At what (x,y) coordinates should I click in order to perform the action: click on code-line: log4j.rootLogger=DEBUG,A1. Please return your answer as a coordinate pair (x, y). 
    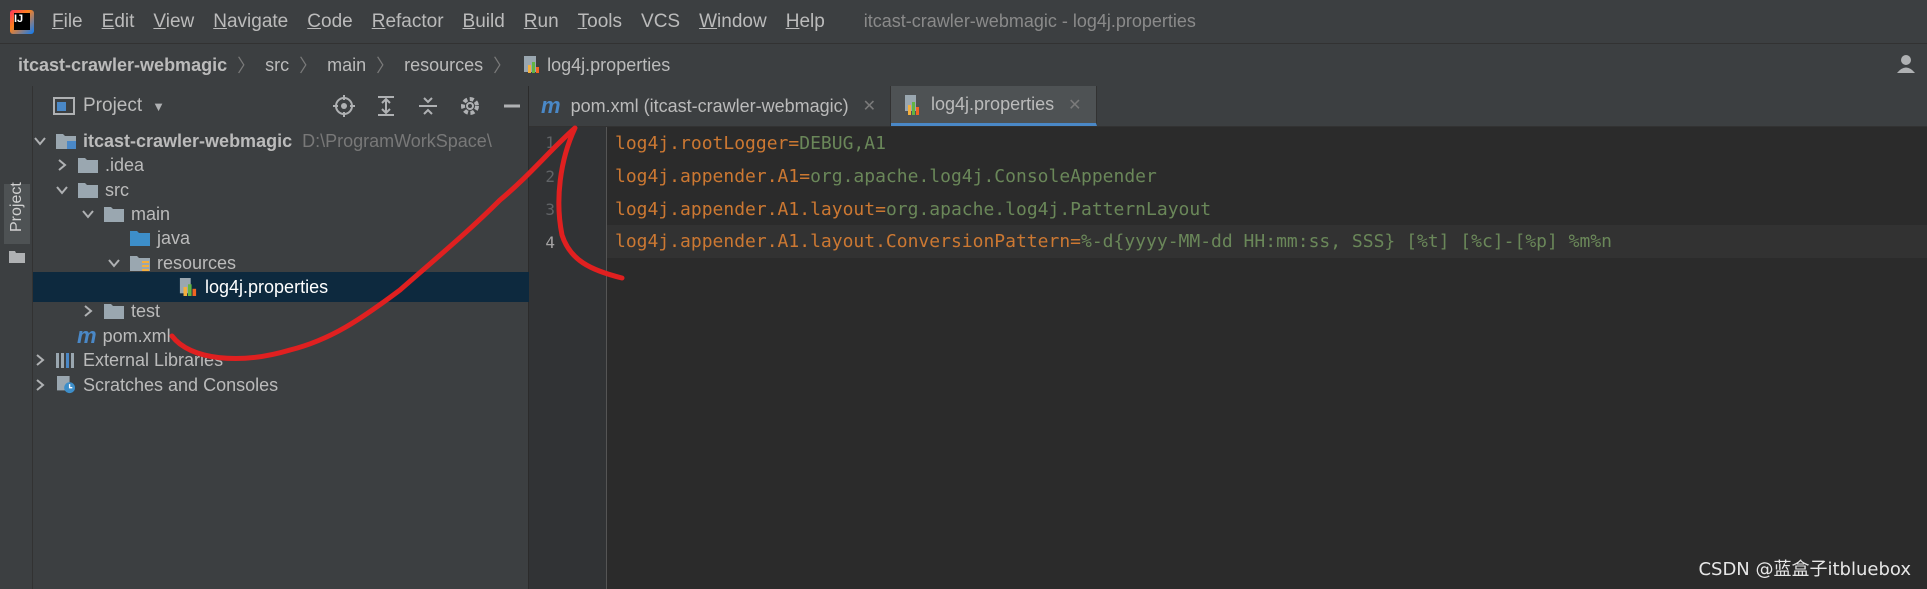
    Looking at the image, I should click on (750, 143).